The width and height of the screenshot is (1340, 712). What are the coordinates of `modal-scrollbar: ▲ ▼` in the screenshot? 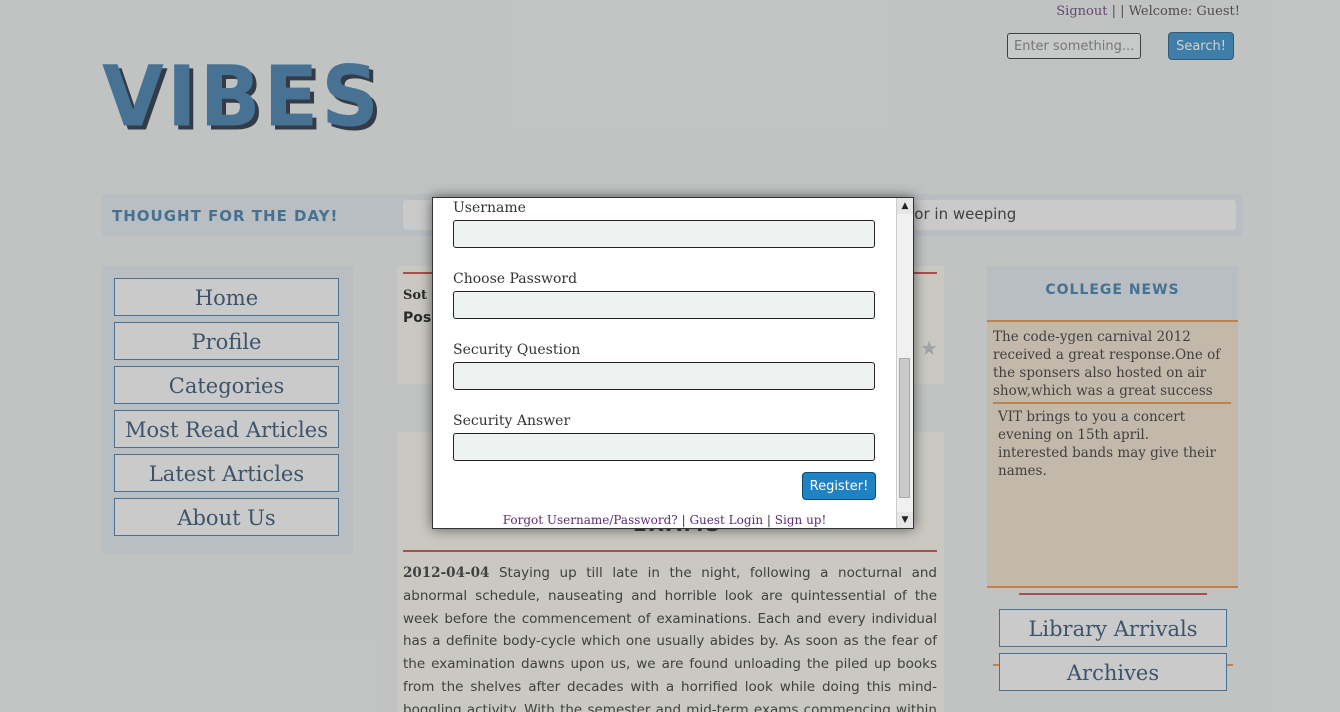 It's located at (904, 363).